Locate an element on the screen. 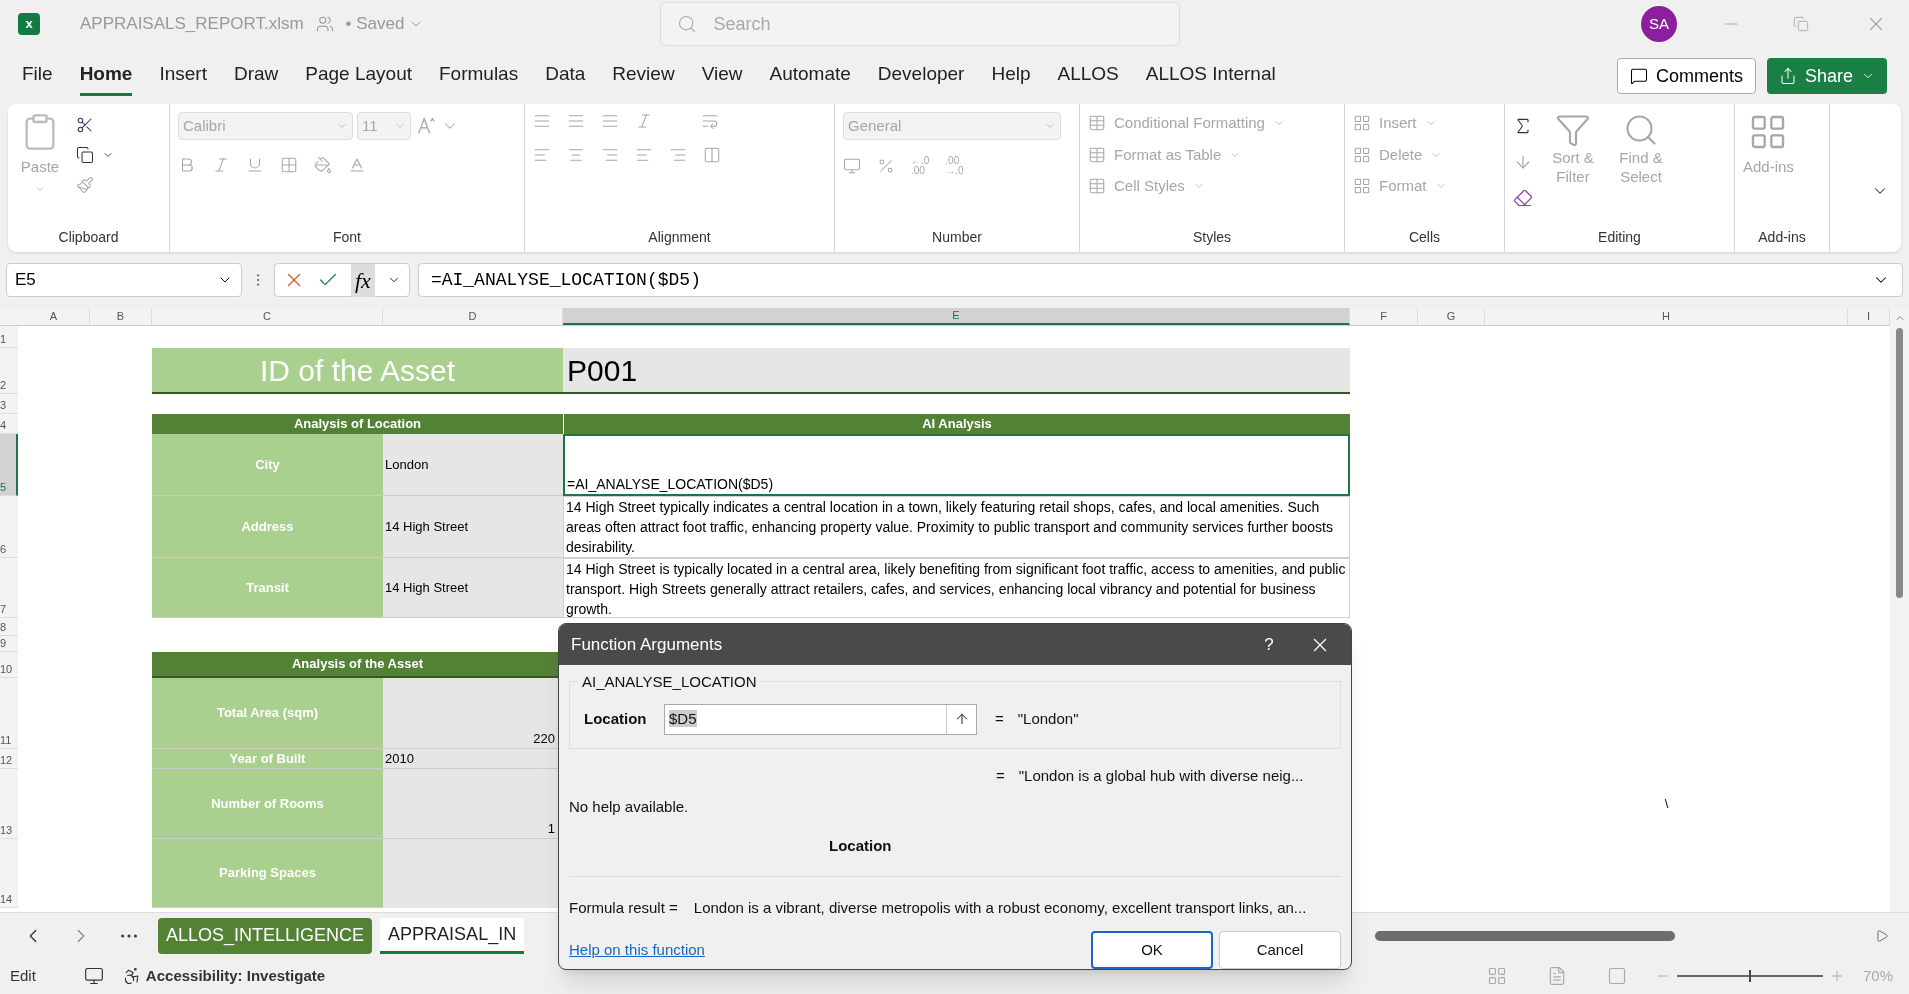  menu-tab: ALLOS Internal is located at coordinates (1210, 76).